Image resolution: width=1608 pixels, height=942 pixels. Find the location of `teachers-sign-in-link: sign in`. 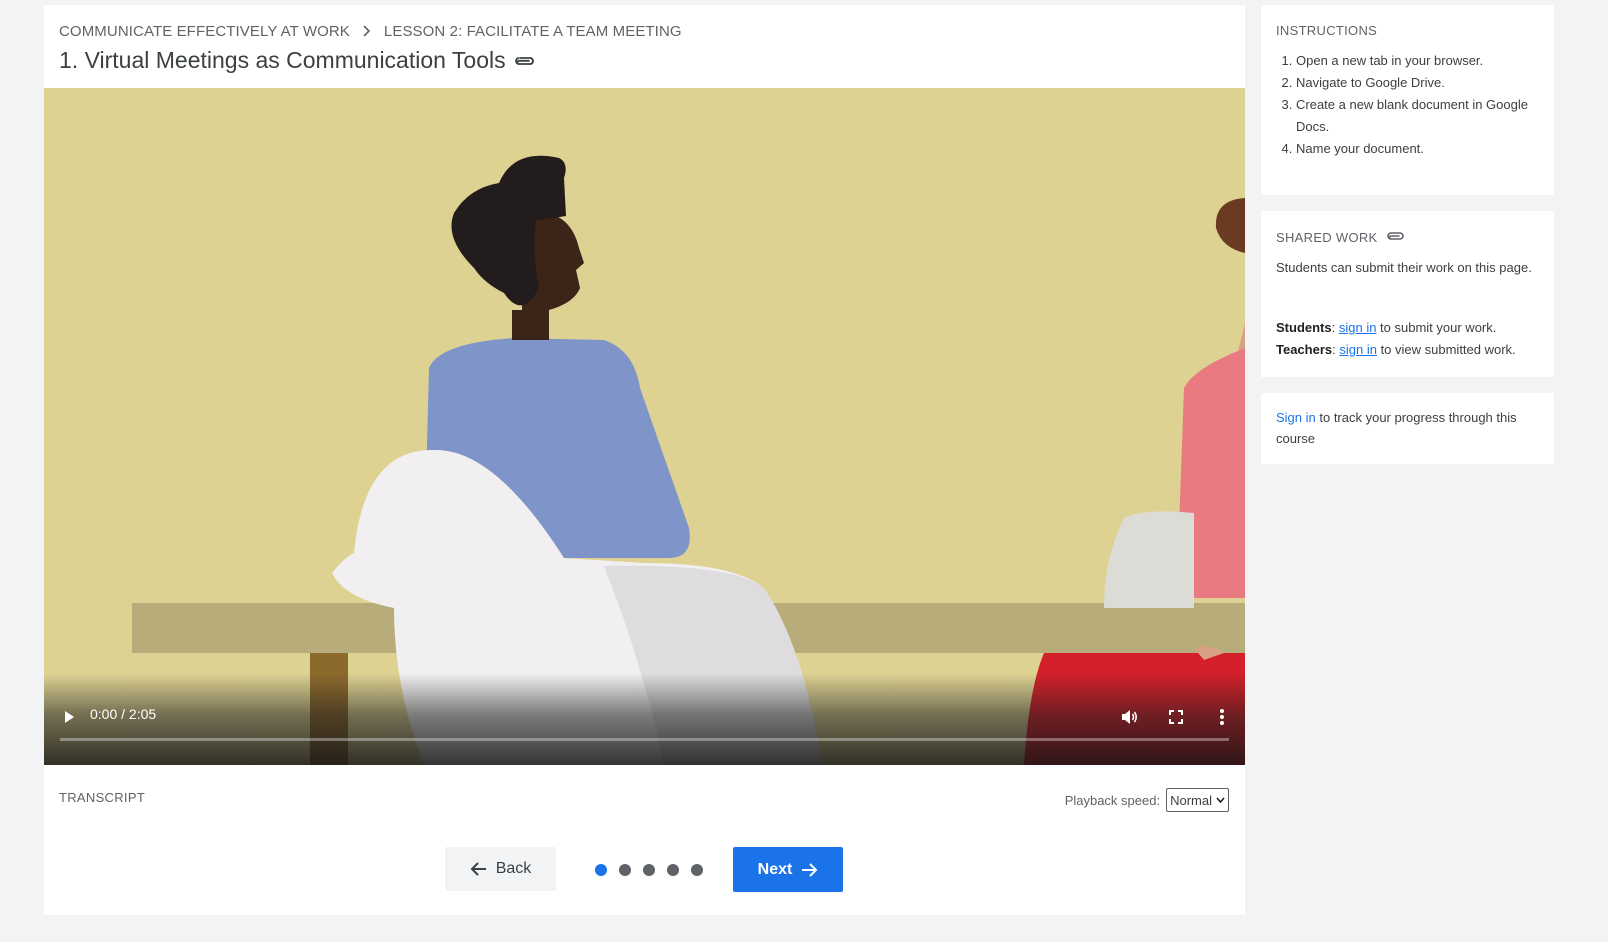

teachers-sign-in-link: sign in is located at coordinates (1358, 349).